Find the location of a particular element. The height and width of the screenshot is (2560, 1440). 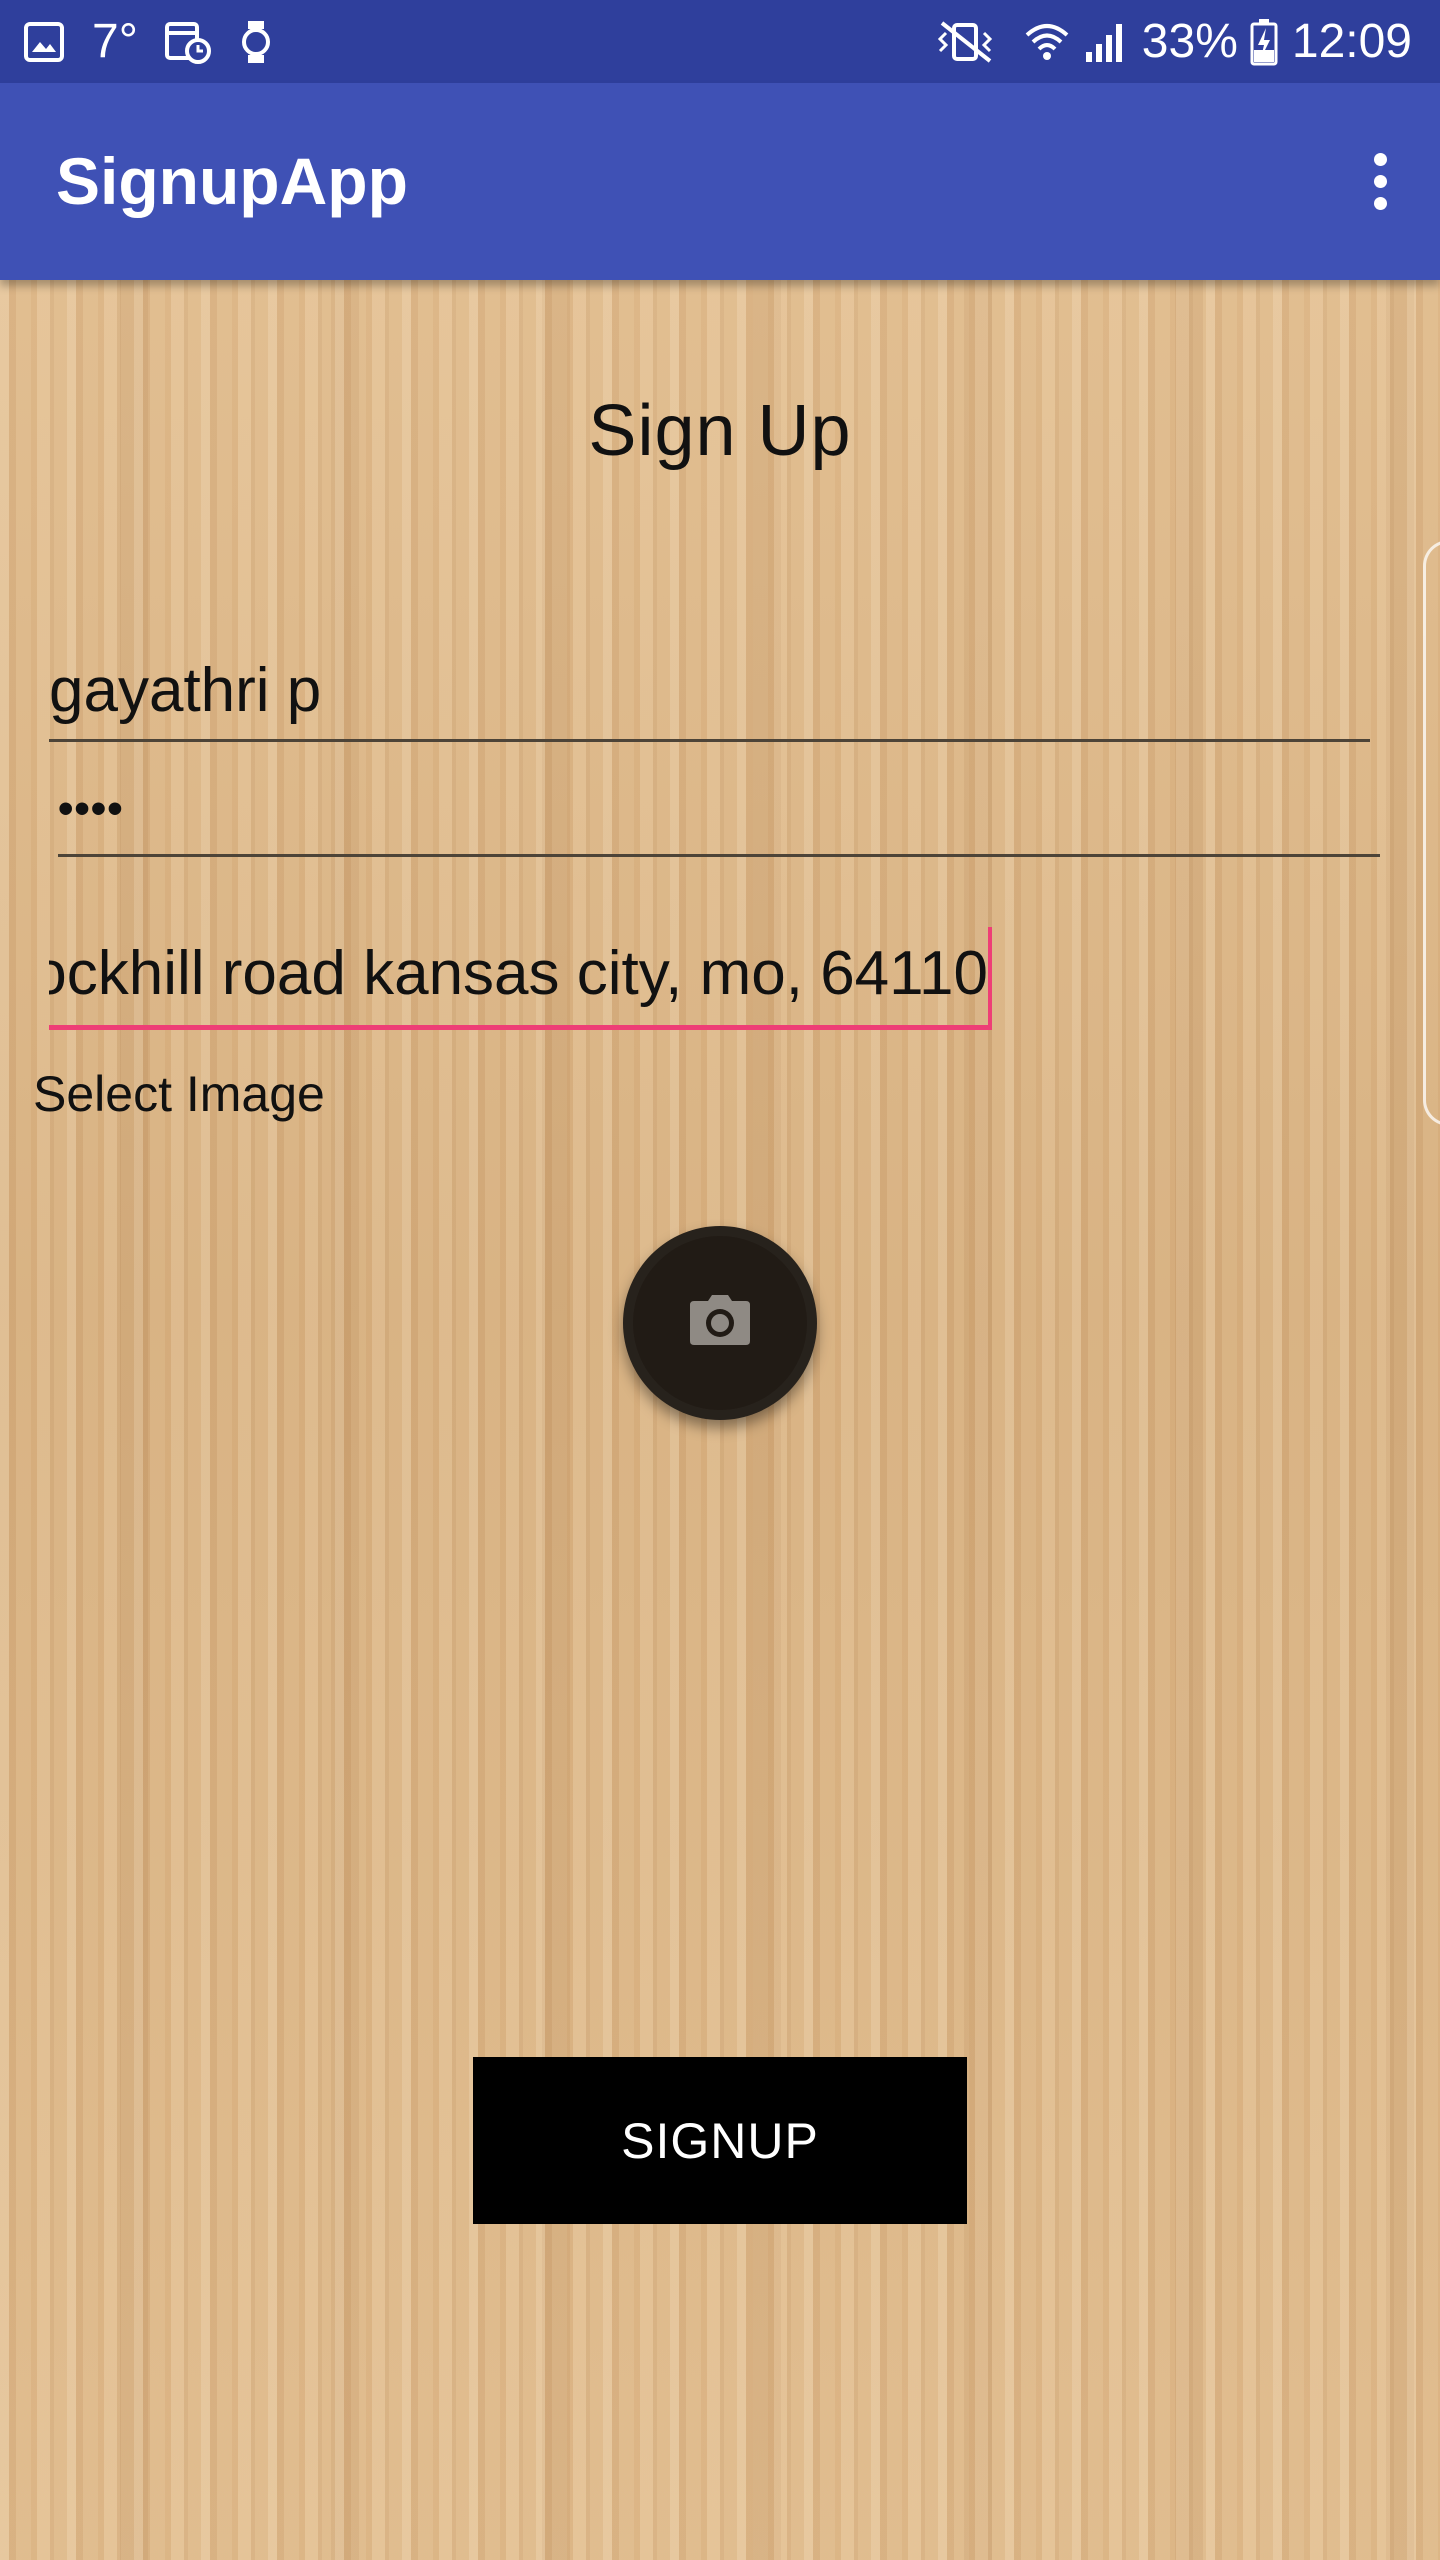

name-value: gayathri p is located at coordinates (185, 690).